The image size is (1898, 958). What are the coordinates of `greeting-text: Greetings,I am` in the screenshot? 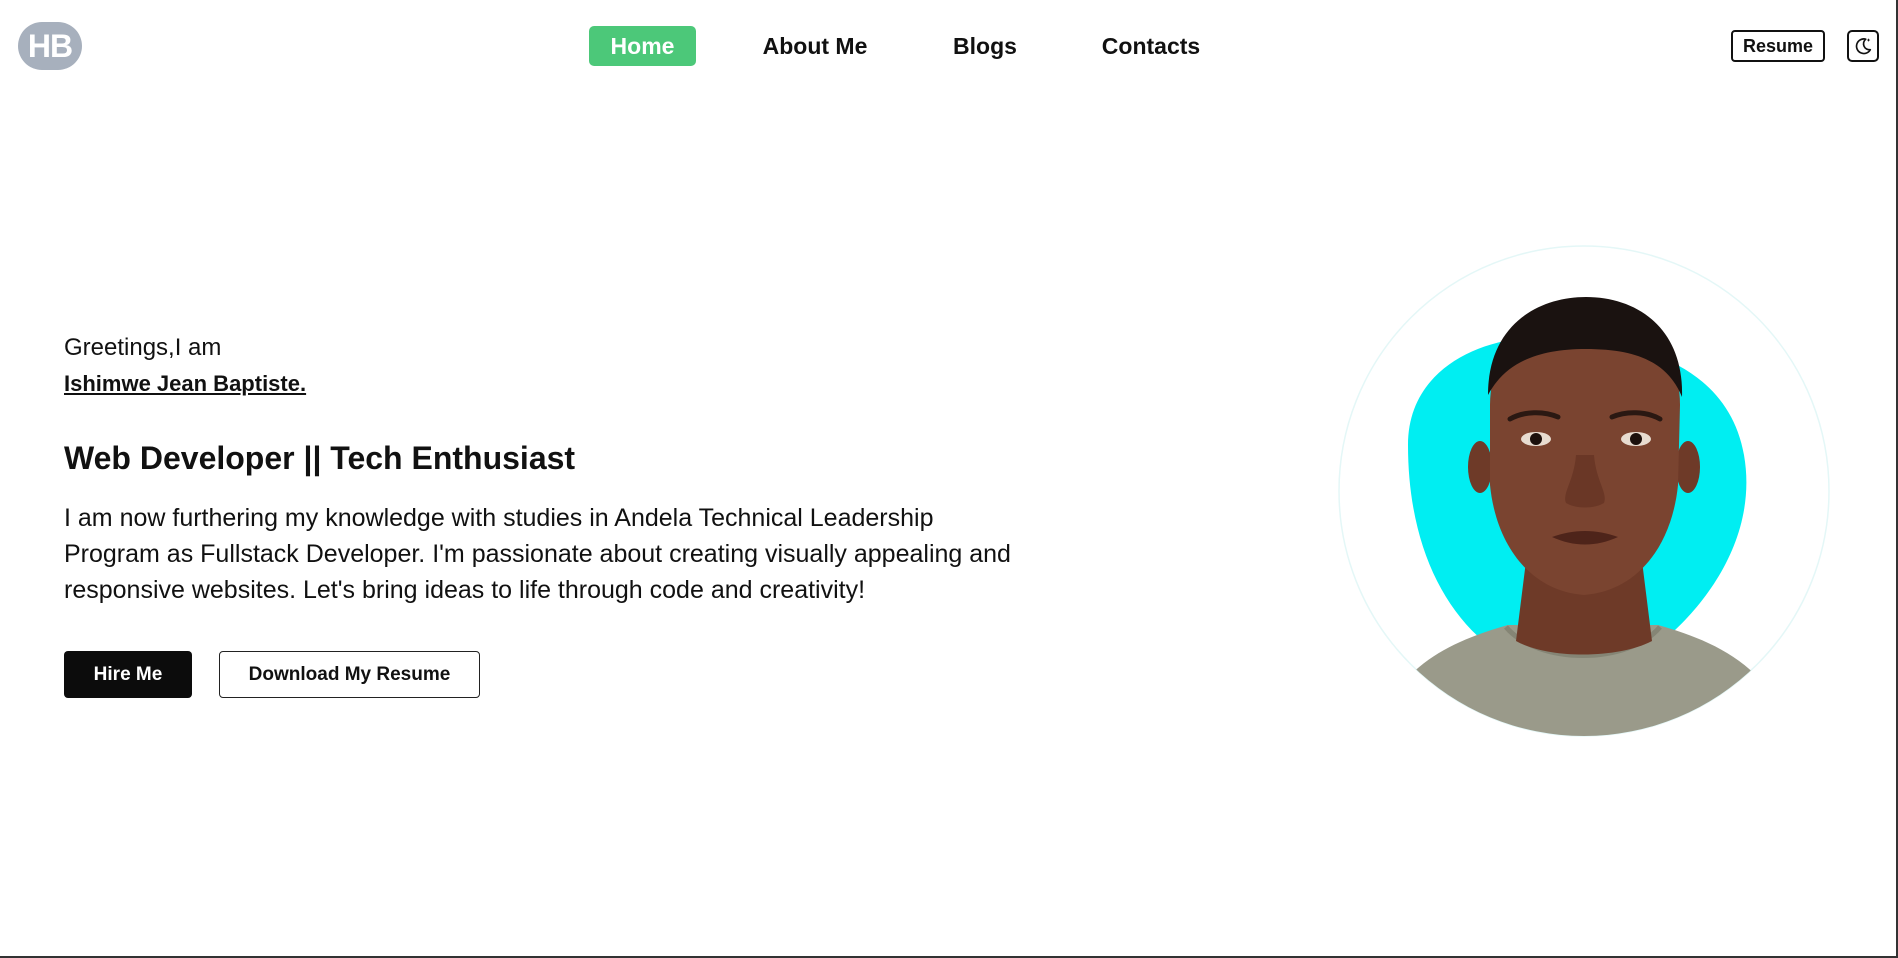 It's located at (143, 347).